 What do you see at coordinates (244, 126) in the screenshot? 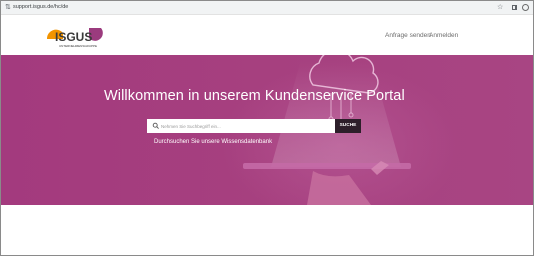
I see `search-input` at bounding box center [244, 126].